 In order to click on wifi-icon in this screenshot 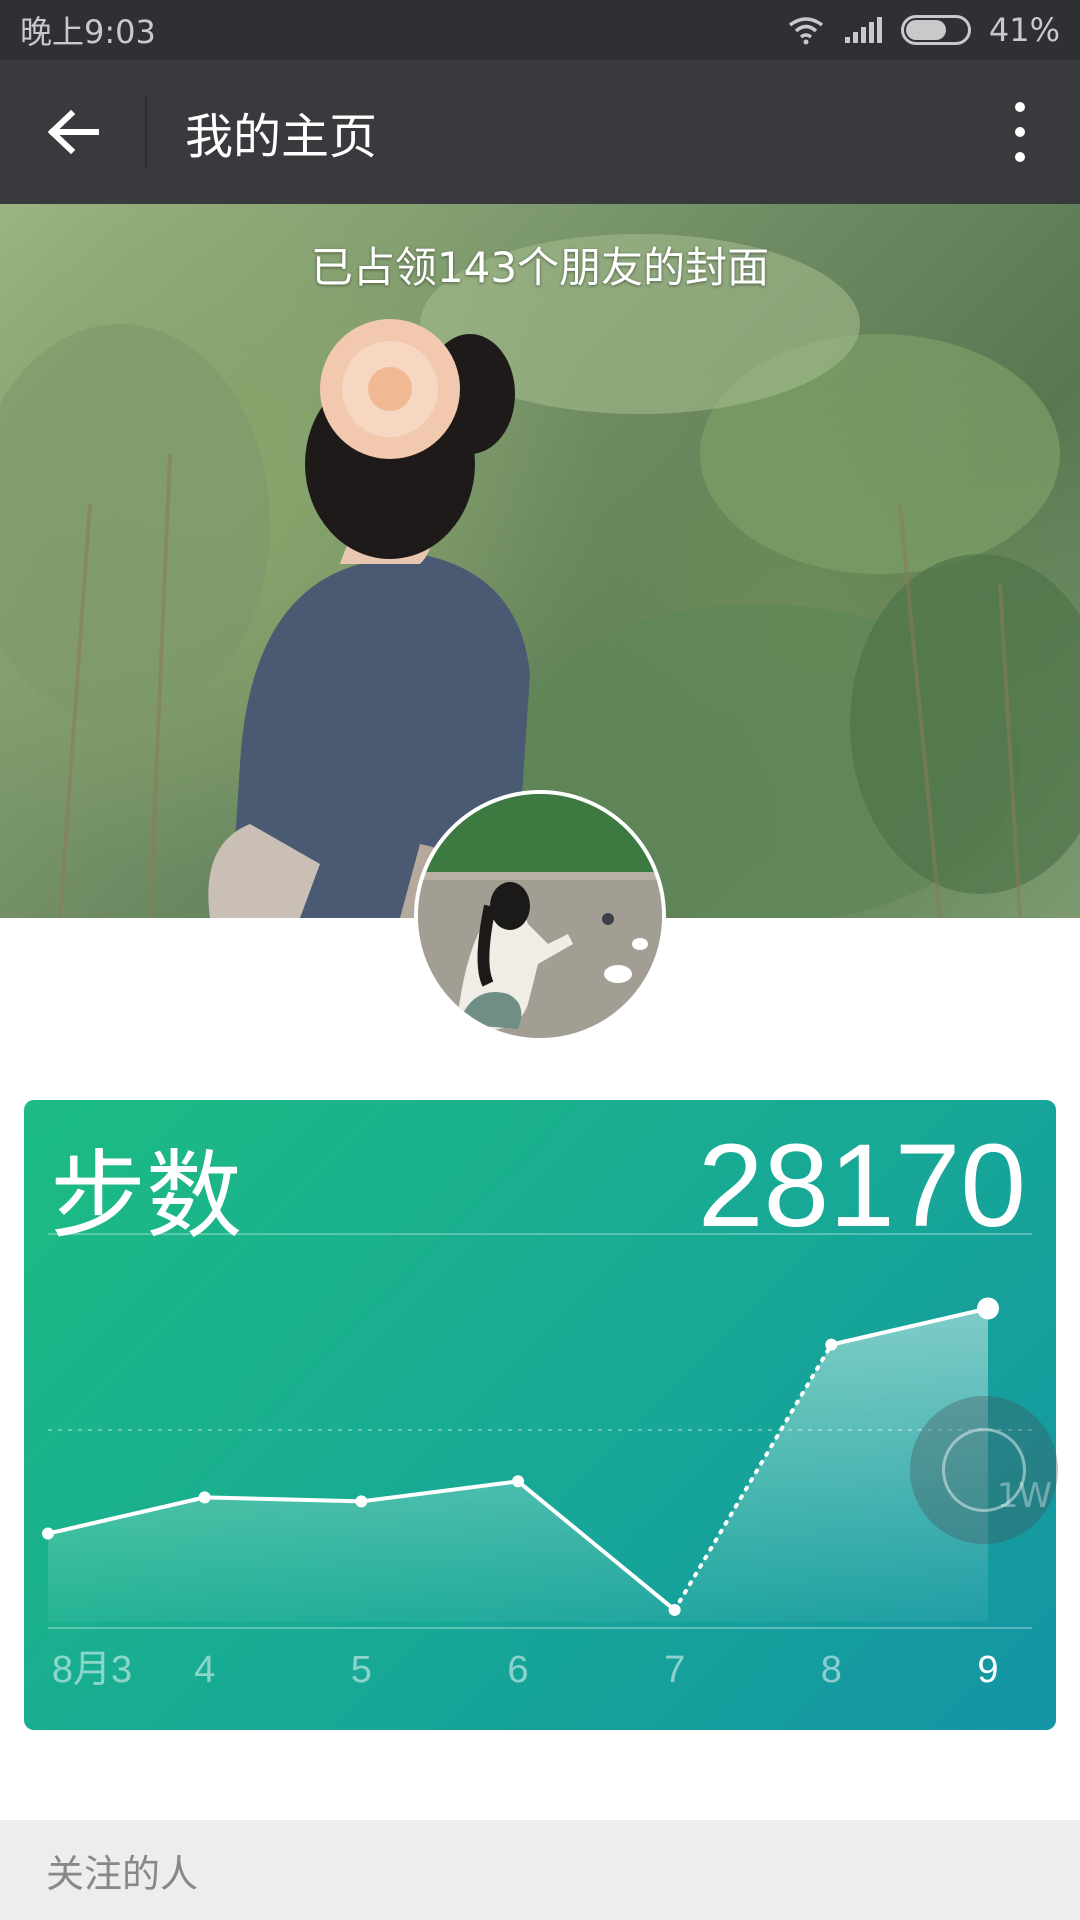, I will do `click(805, 31)`.